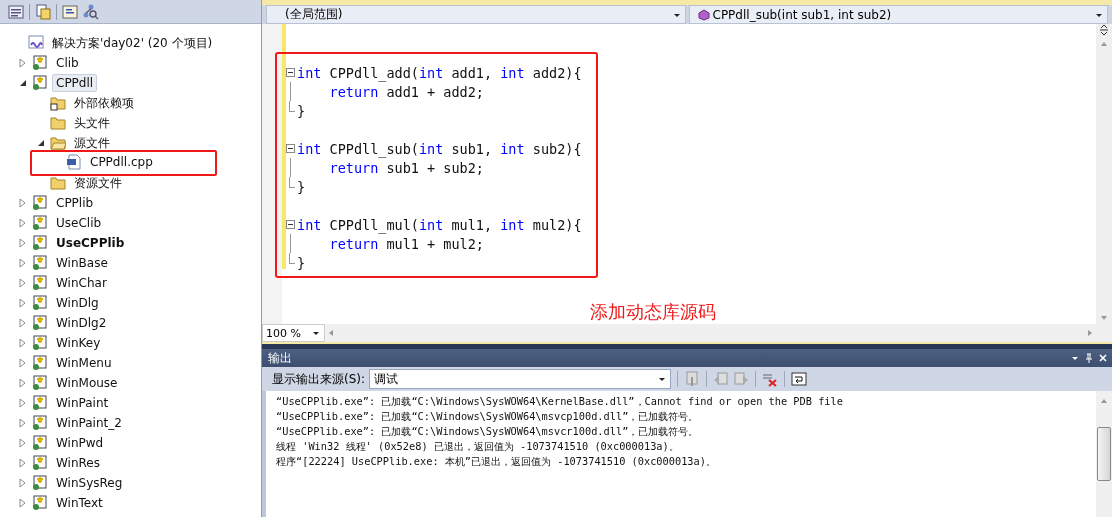  What do you see at coordinates (1103, 358) in the screenshot?
I see `close-icon` at bounding box center [1103, 358].